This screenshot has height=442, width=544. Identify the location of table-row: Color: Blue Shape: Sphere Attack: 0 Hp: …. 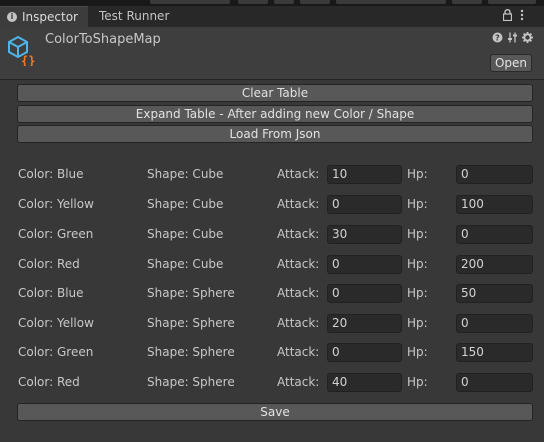
(272, 294).